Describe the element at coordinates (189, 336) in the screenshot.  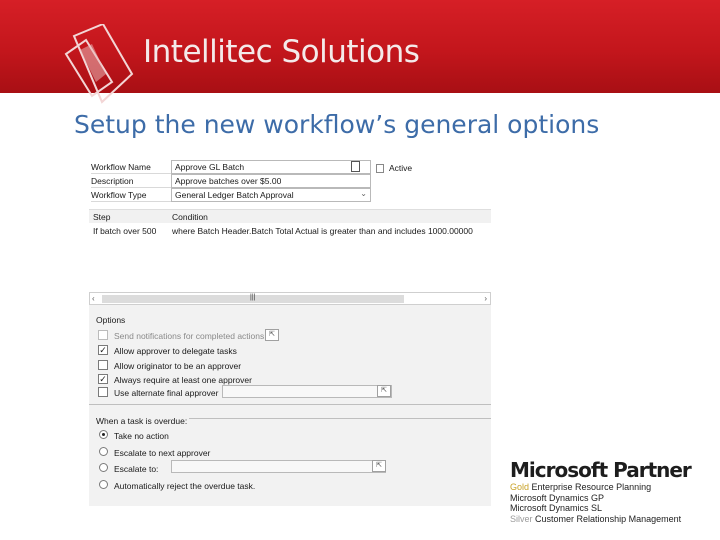
I see `checkbox-label: Send notifications for completed actions` at that location.